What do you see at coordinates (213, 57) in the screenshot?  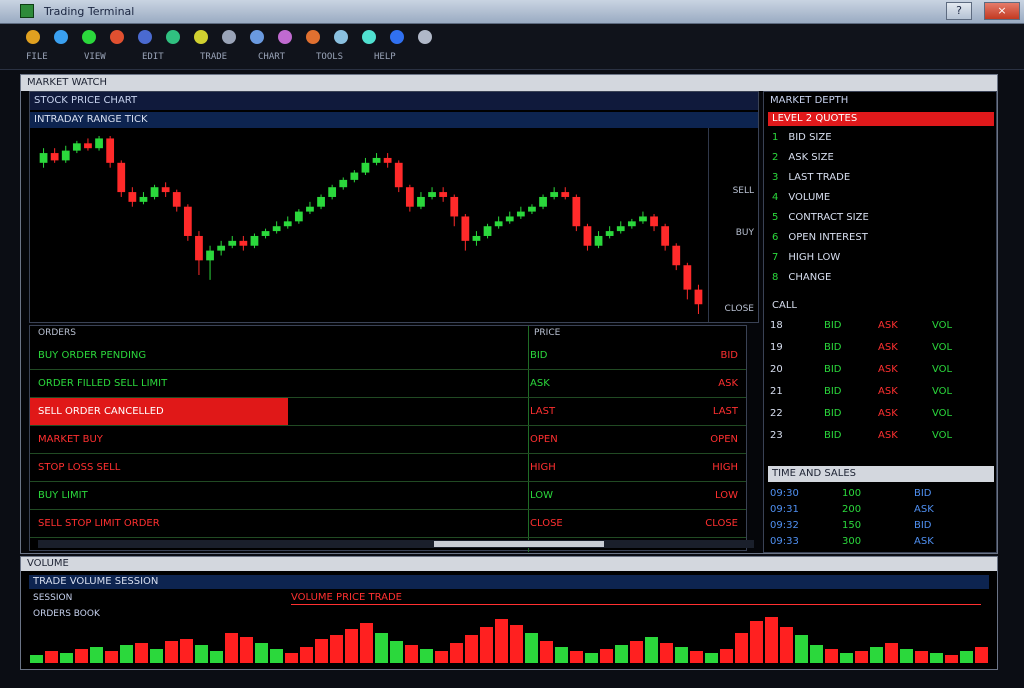 I see `toolbar-menu-3: TRADE` at bounding box center [213, 57].